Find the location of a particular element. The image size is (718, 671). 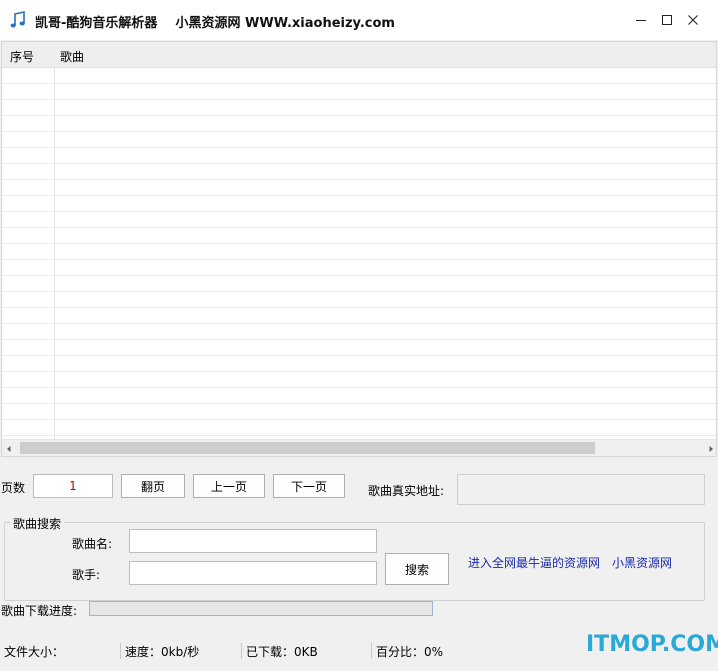

maximize-icon is located at coordinates (667, 20).